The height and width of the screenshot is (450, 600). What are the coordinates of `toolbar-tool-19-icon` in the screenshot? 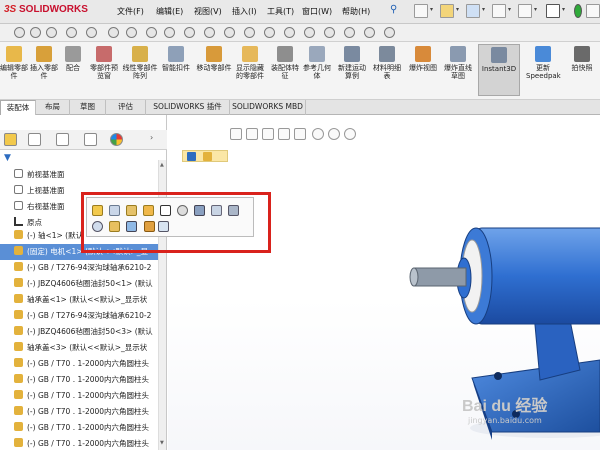 It's located at (369, 32).